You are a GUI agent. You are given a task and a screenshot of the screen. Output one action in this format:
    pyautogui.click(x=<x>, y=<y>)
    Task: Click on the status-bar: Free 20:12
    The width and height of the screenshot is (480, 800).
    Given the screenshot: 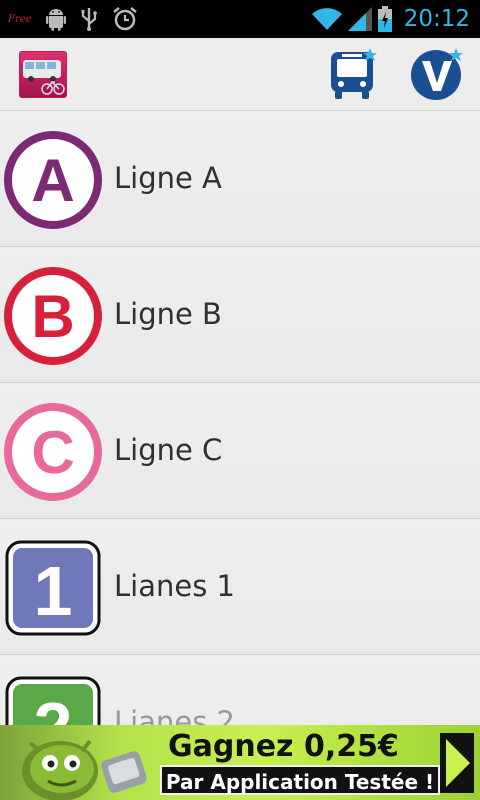 What is the action you would take?
    pyautogui.click(x=240, y=19)
    